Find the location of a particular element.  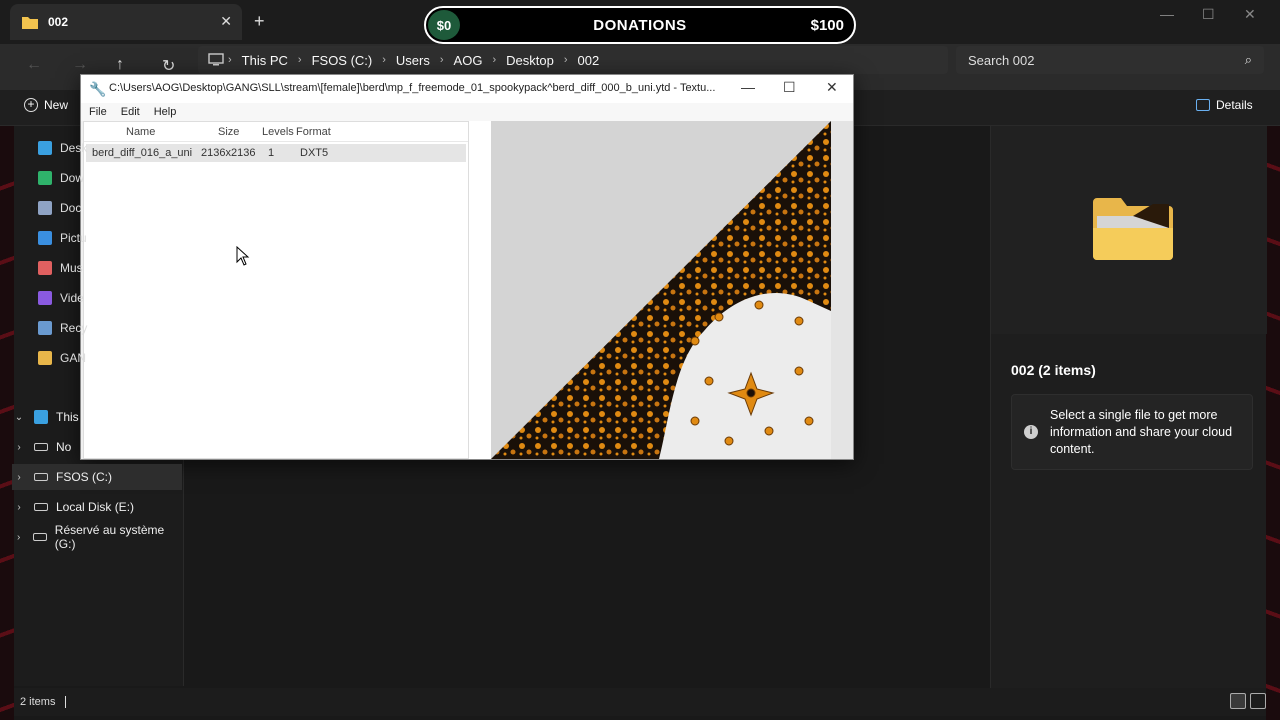

tab-title: 002 is located at coordinates (58, 22).